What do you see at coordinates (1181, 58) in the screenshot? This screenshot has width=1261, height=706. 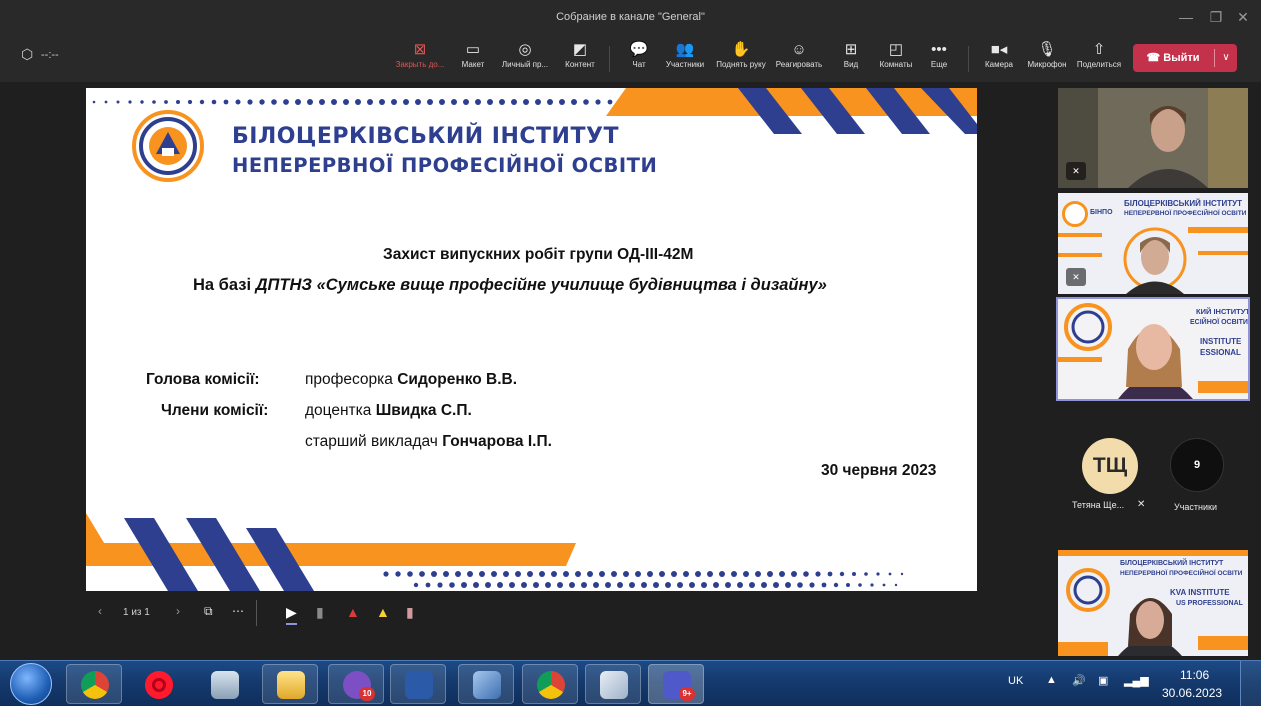 I see `leave-label: Выйти` at bounding box center [1181, 58].